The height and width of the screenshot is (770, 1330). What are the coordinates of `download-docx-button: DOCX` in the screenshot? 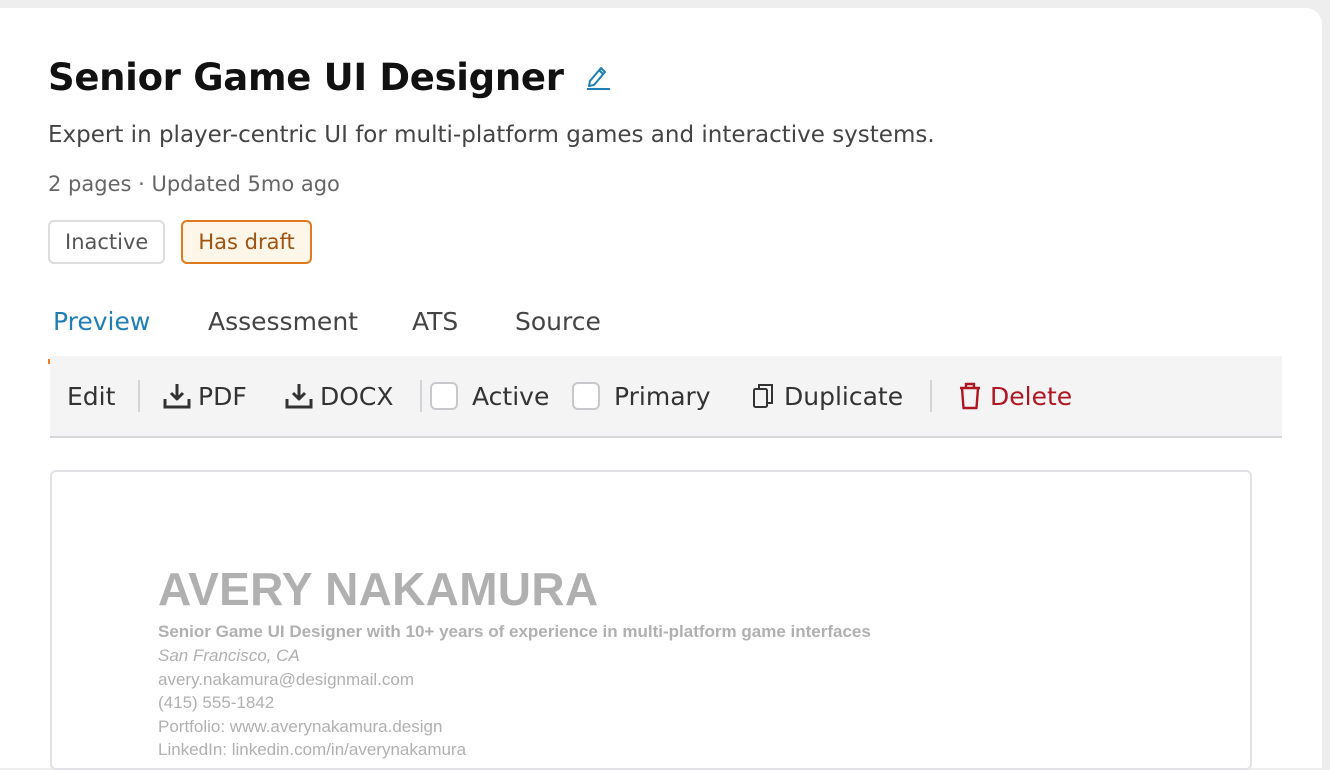 It's located at (339, 396).